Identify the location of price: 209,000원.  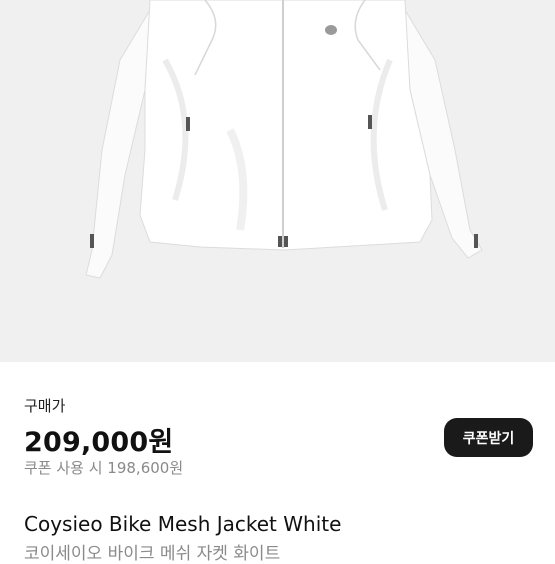
(99, 442).